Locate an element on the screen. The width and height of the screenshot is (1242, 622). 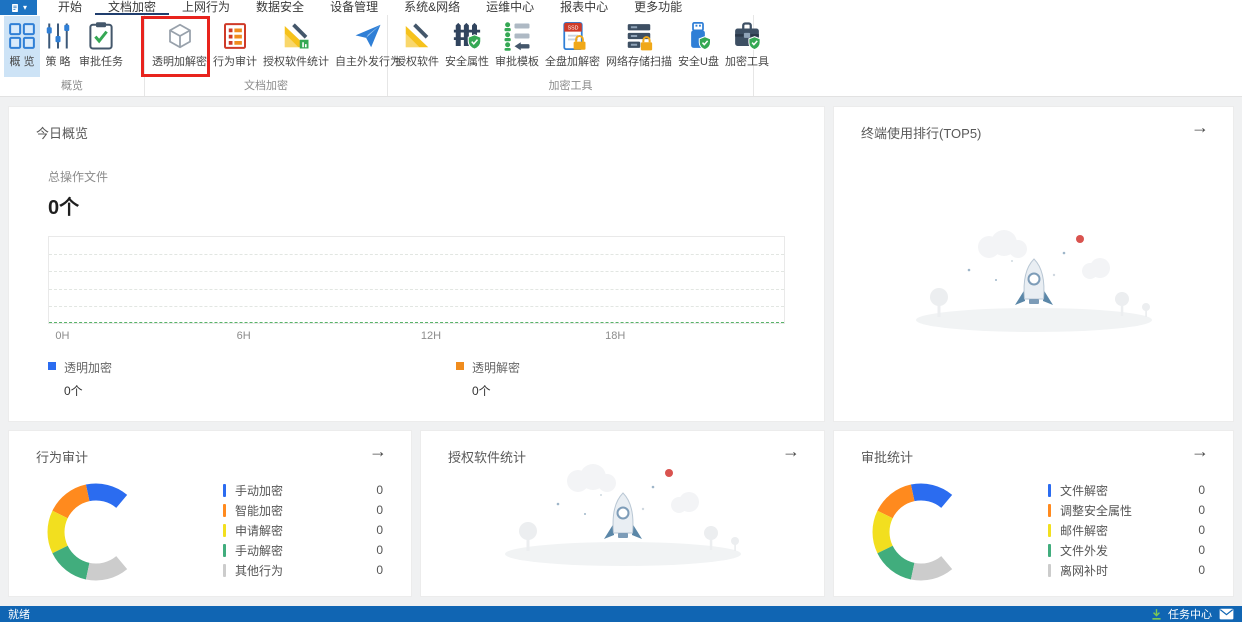
security-attribute-fence-icon is located at coordinates (467, 36).